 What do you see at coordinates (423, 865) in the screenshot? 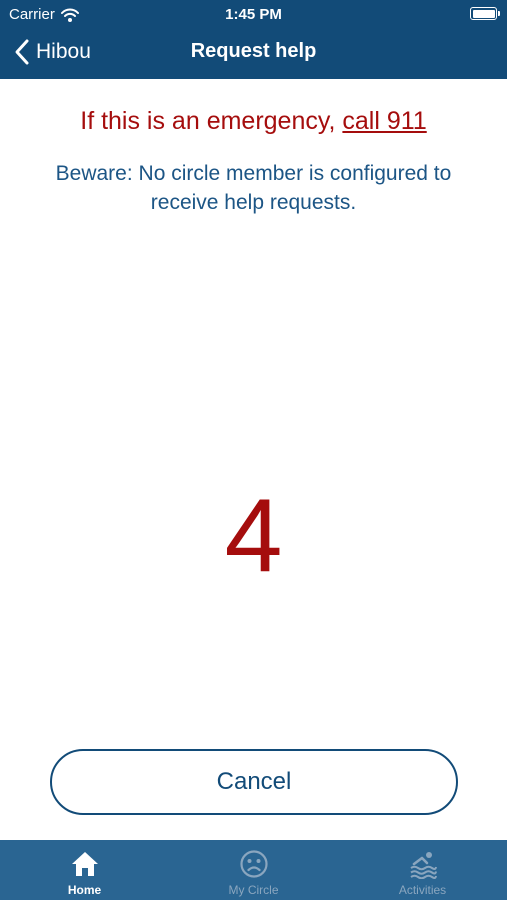
I see `swimmer-icon` at bounding box center [423, 865].